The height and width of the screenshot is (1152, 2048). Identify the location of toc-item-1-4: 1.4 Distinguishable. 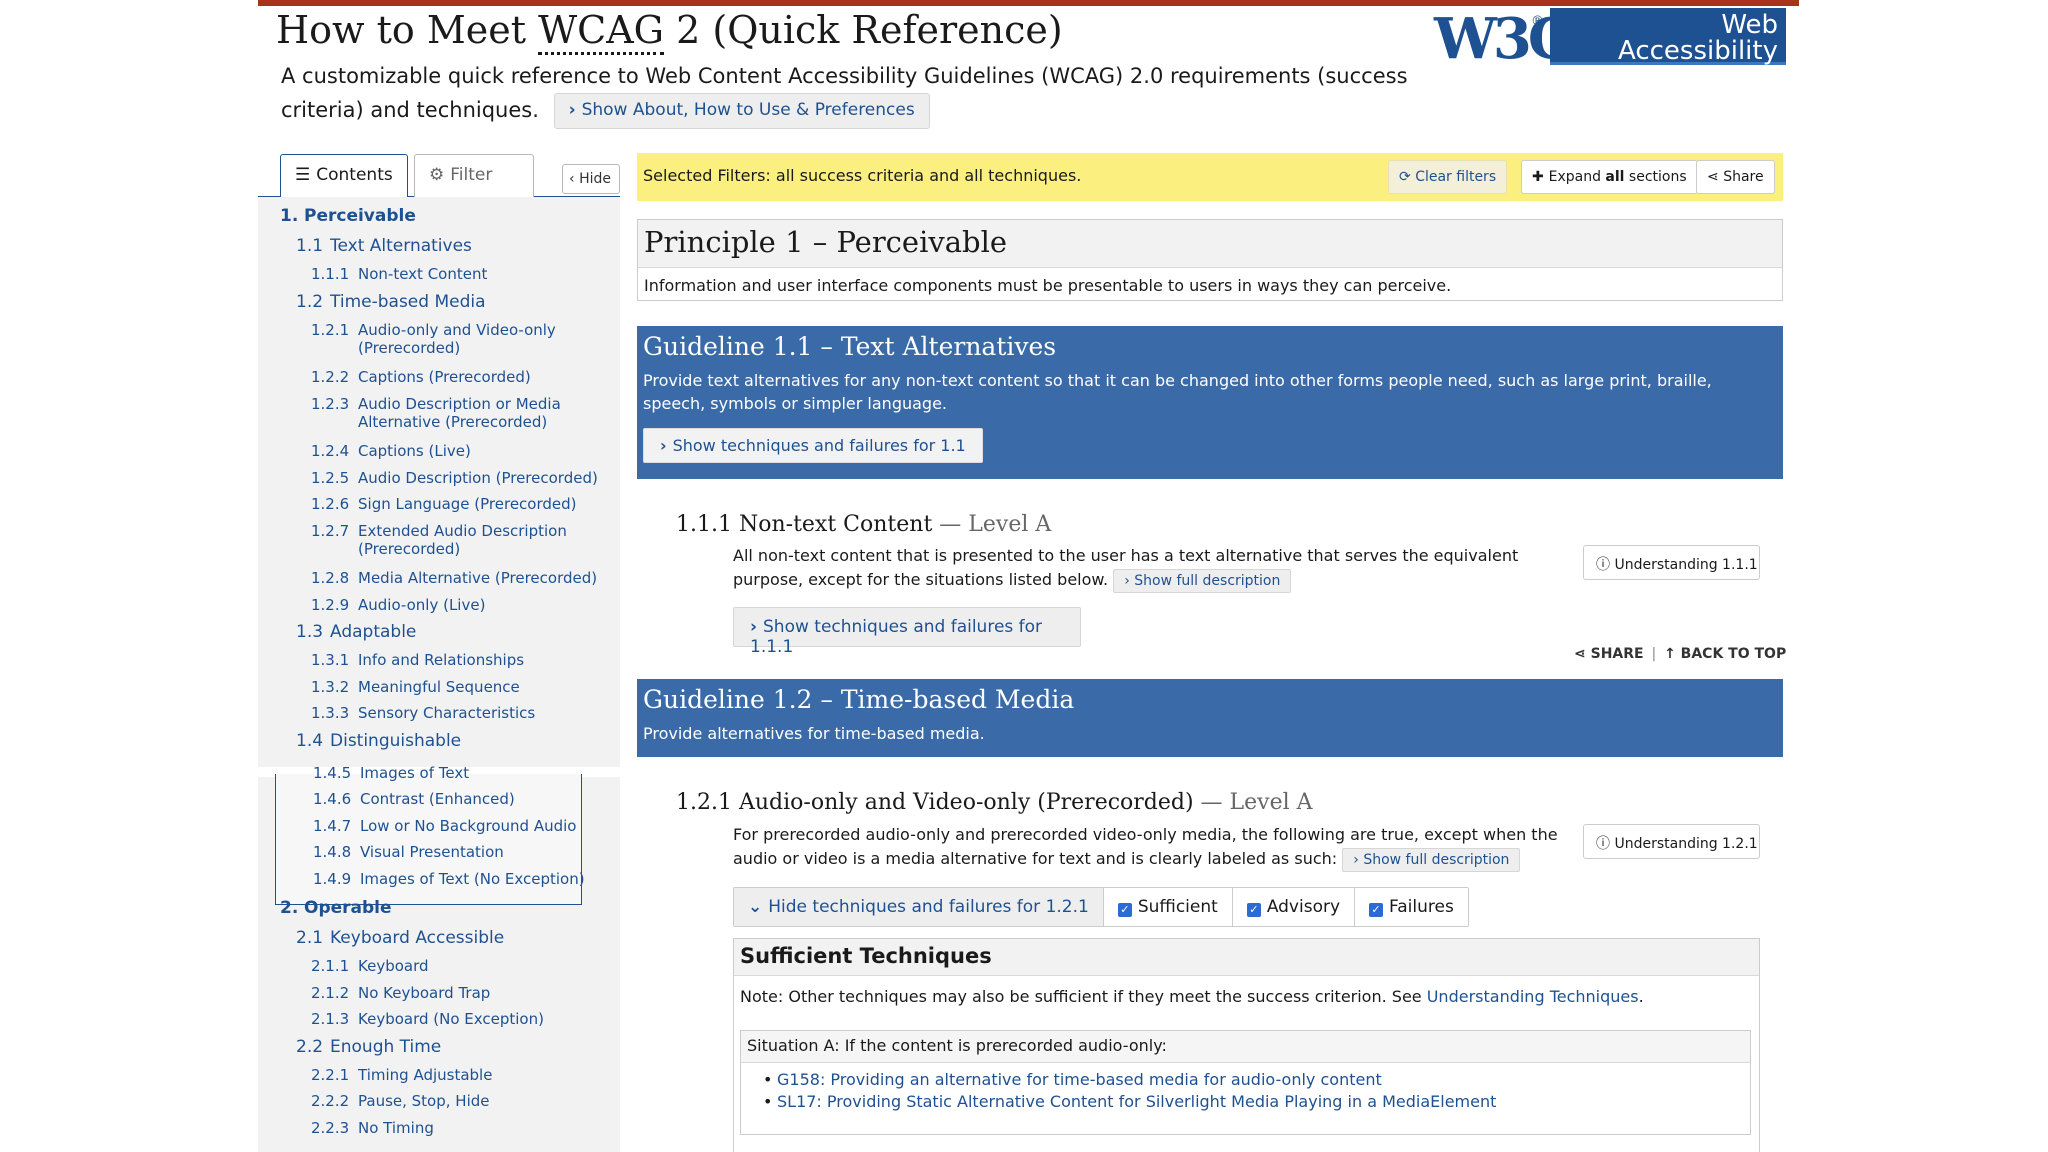
(378, 741).